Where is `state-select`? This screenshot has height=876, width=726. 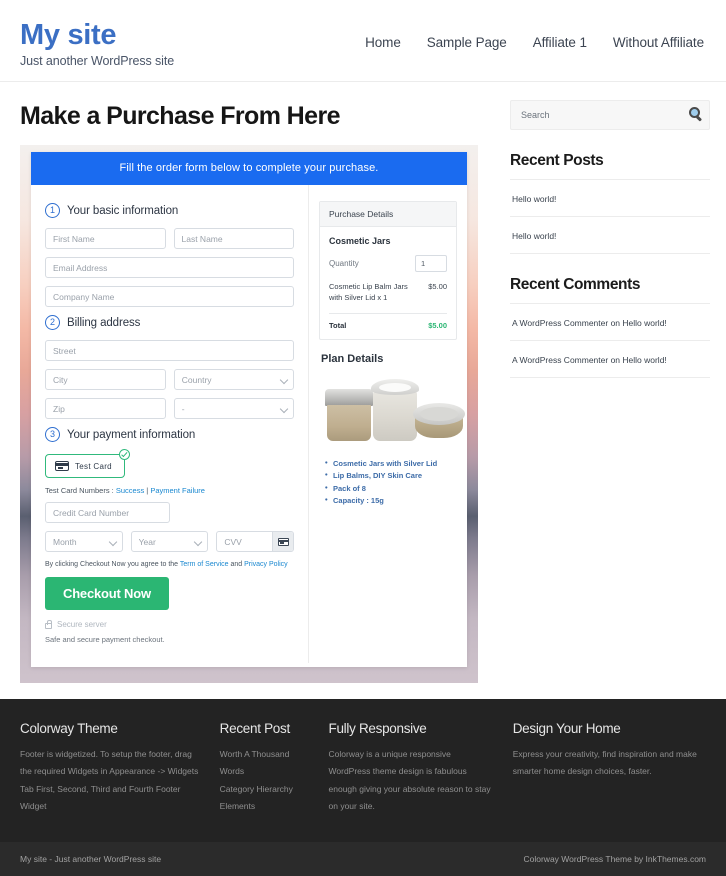 state-select is located at coordinates (233, 408).